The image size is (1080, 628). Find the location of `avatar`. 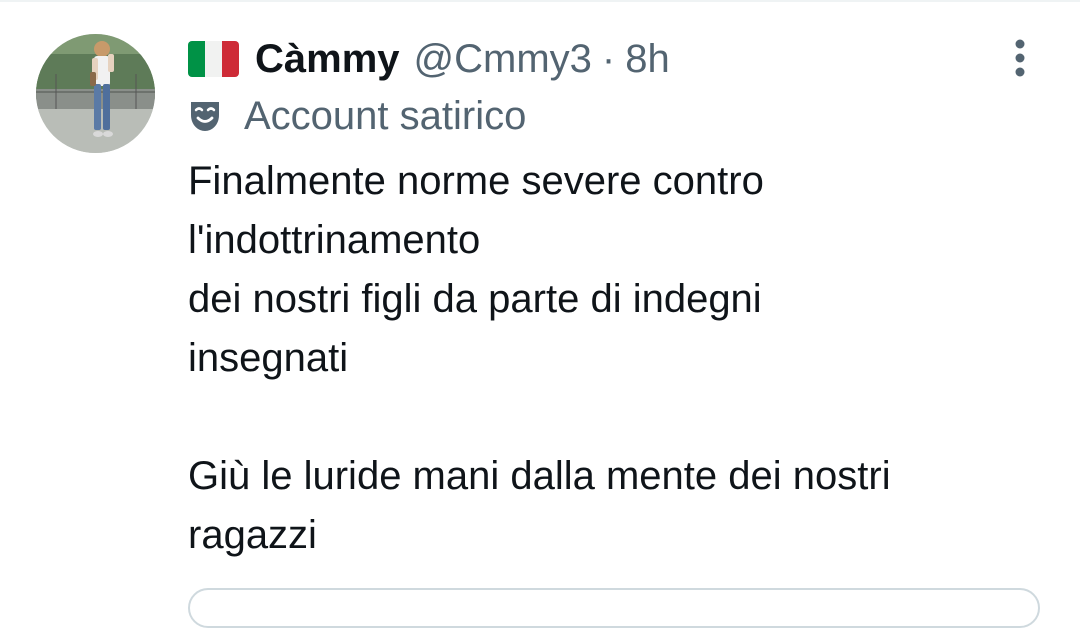

avatar is located at coordinates (95, 93).